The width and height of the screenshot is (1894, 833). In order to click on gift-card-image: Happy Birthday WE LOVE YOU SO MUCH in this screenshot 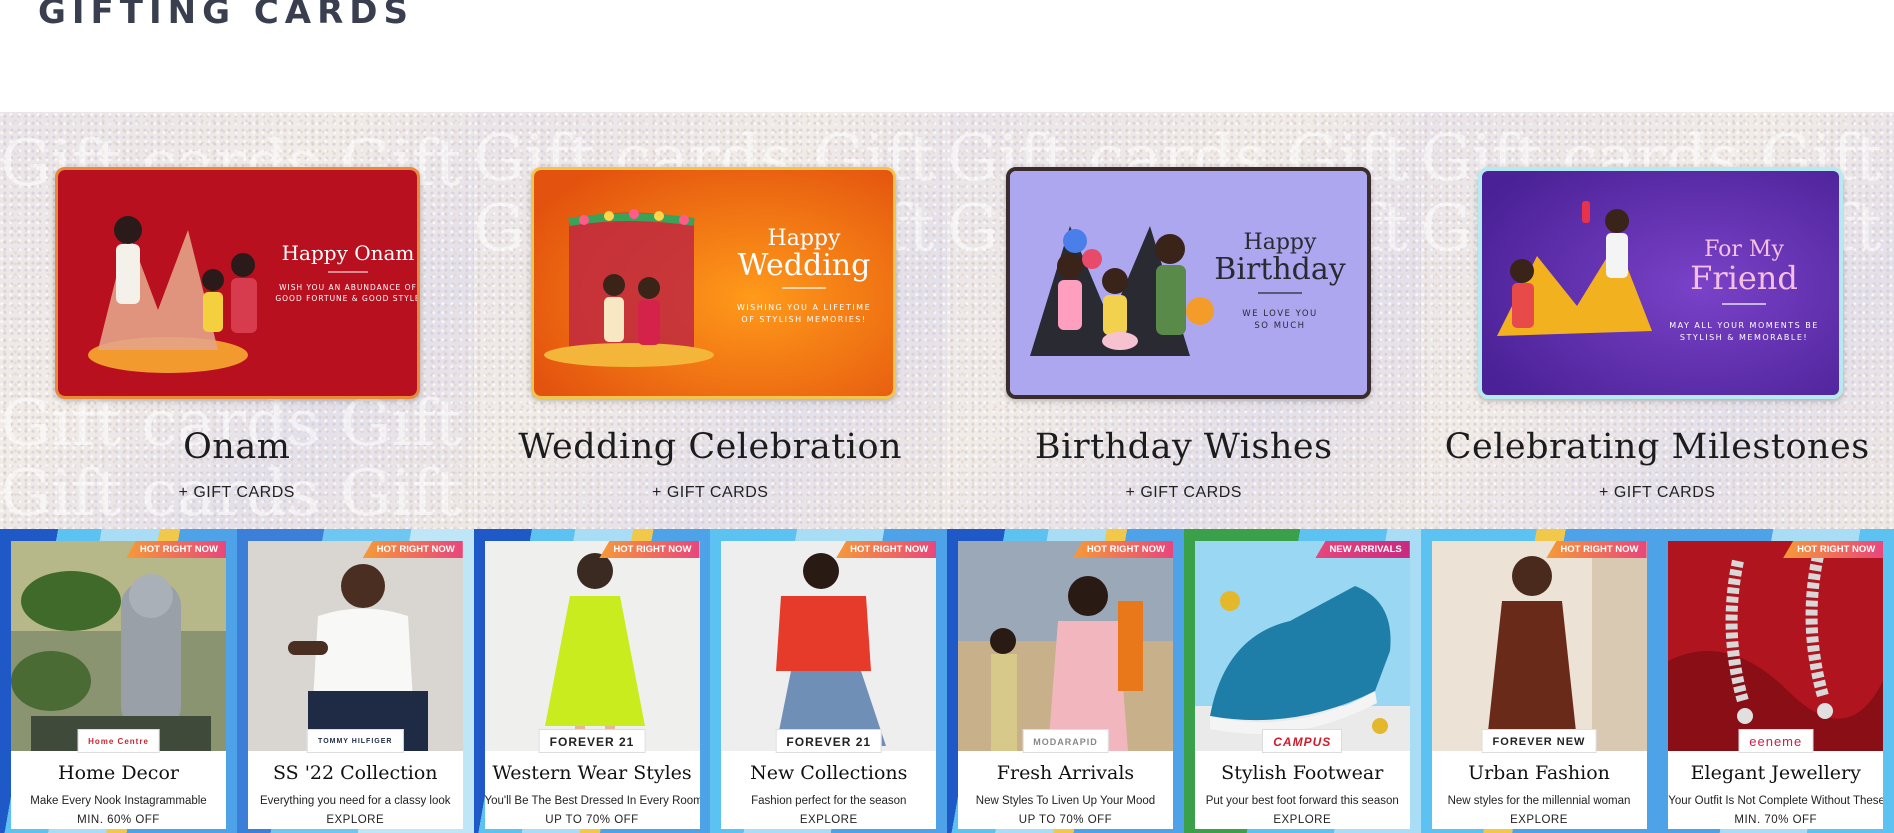, I will do `click(1188, 283)`.